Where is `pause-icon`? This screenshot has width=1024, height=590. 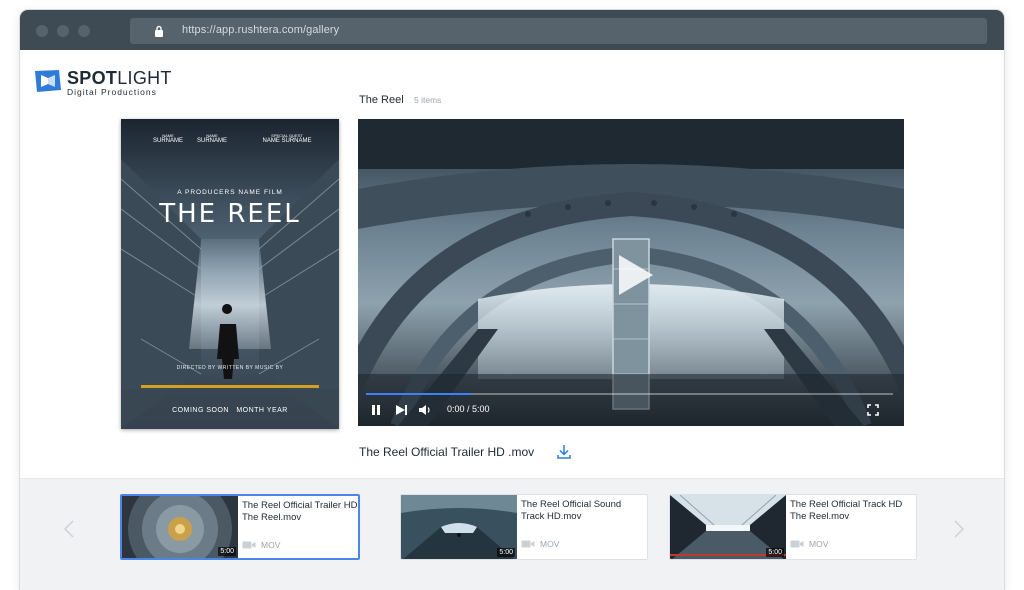 pause-icon is located at coordinates (376, 410).